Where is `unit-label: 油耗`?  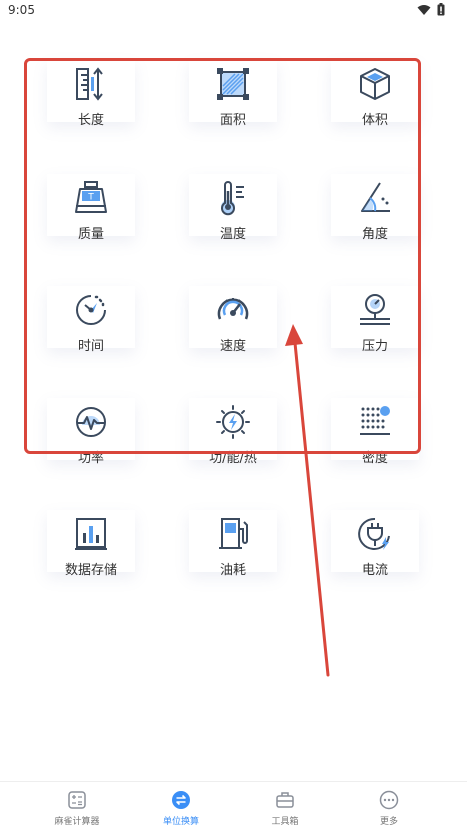 unit-label: 油耗 is located at coordinates (232, 570).